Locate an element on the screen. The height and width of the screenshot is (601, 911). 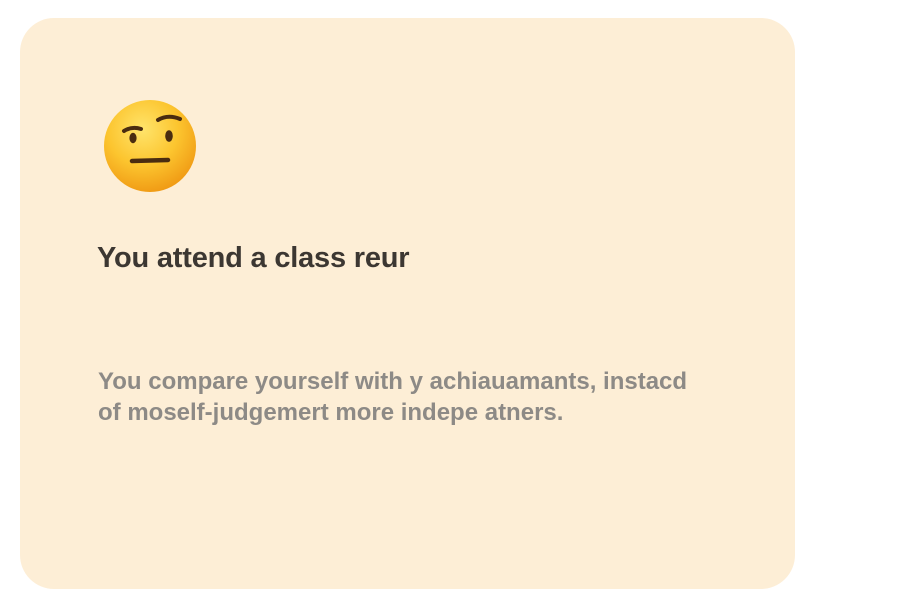
raised-eyebrow-face-icon is located at coordinates (150, 146).